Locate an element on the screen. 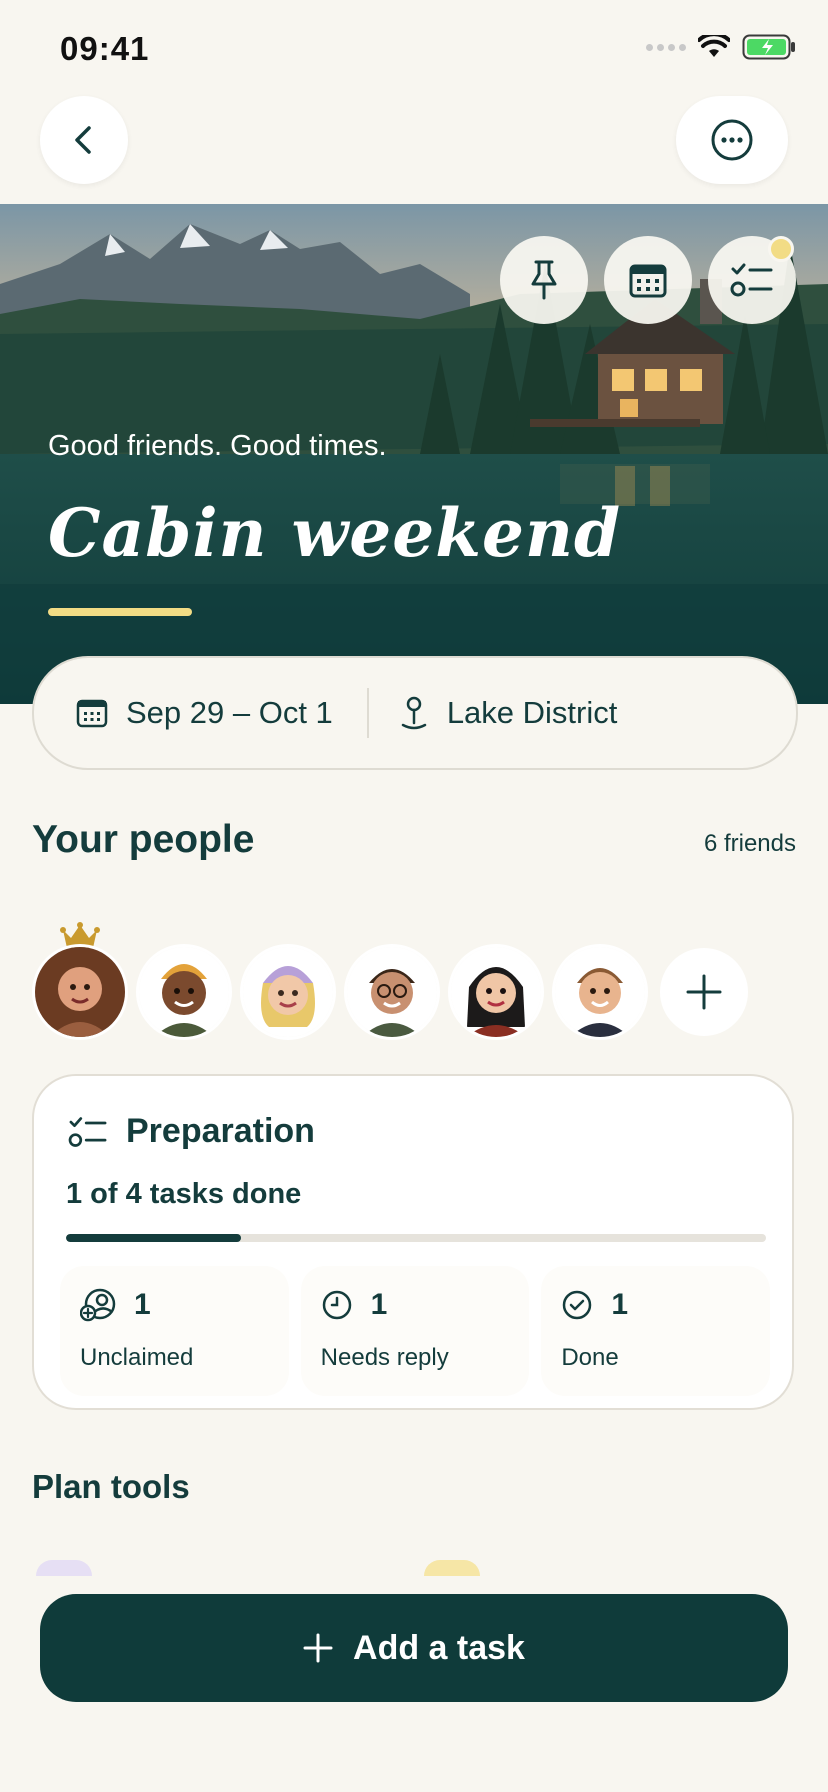 The image size is (828, 1792). signal-icon is located at coordinates (666, 47).